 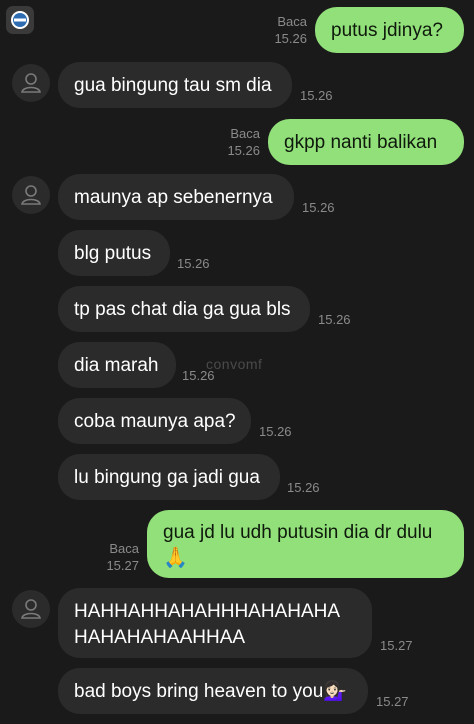 I want to click on pray-emoji: 🙏, so click(x=175, y=558).